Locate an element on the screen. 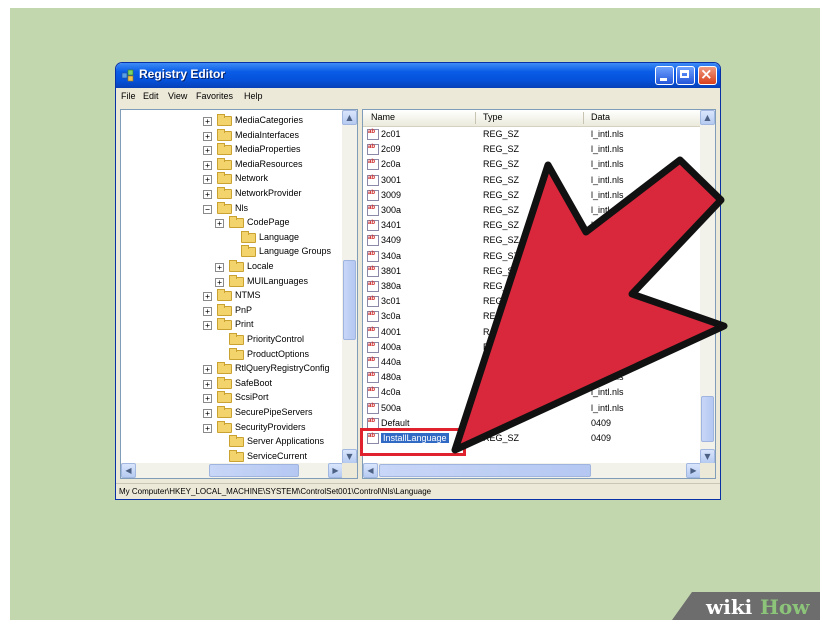 The width and height of the screenshot is (820, 620). wikihow-watermark: wiki How is located at coordinates (746, 606).